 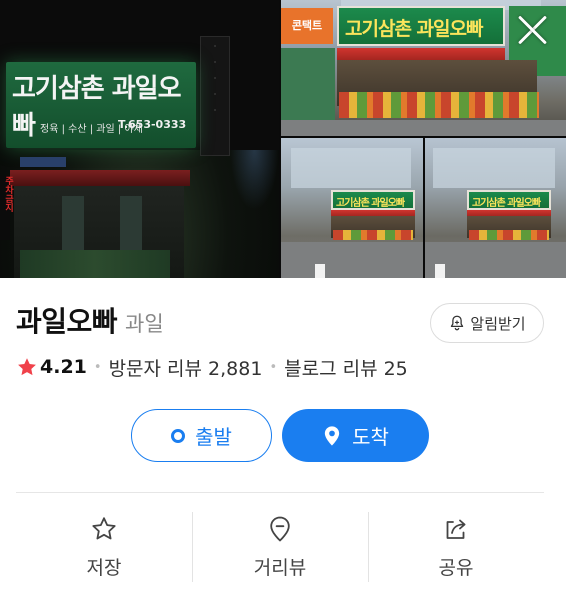 What do you see at coordinates (67, 321) in the screenshot?
I see `place-name: 과일오빠` at bounding box center [67, 321].